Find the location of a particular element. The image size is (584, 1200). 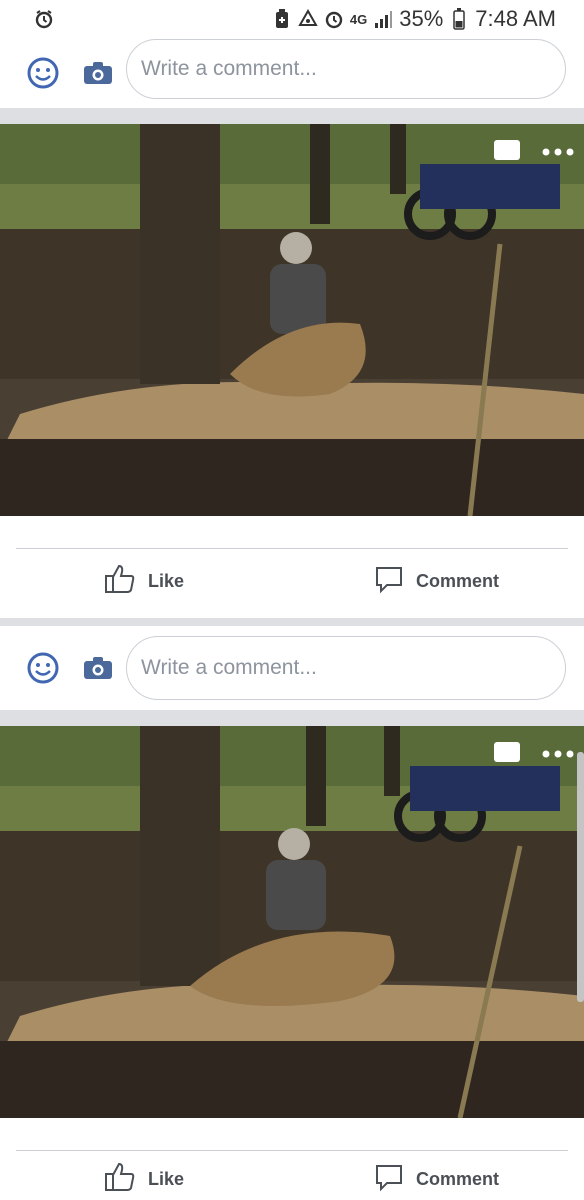

recycle-icon is located at coordinates (308, 19).